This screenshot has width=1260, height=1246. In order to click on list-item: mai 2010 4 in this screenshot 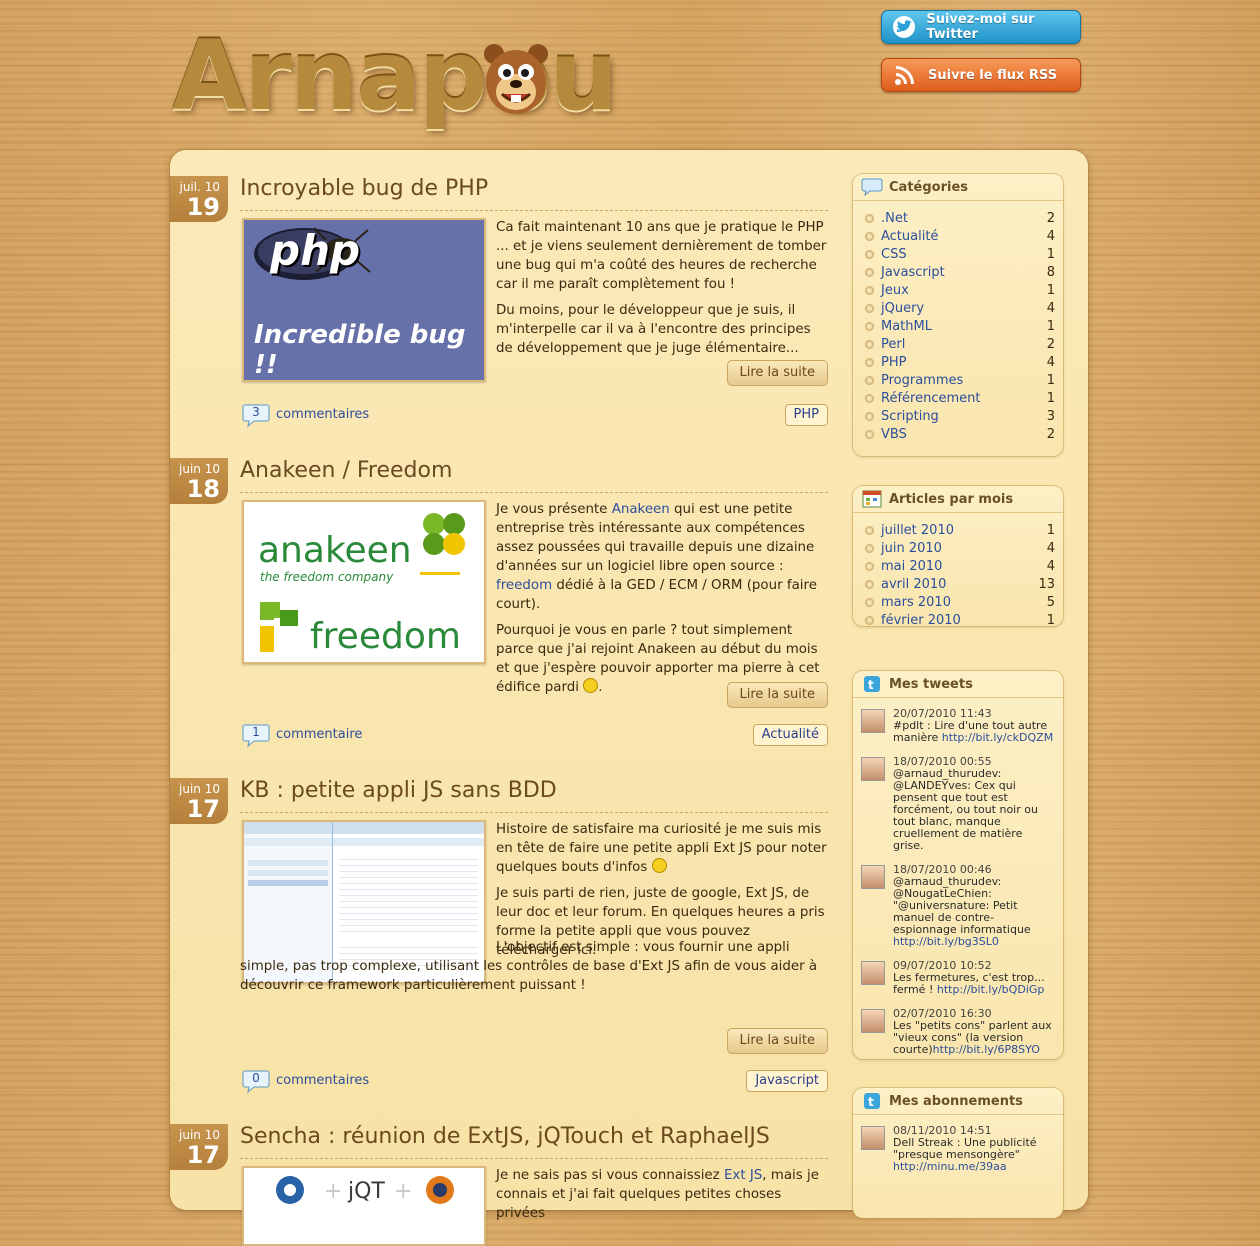, I will do `click(958, 566)`.